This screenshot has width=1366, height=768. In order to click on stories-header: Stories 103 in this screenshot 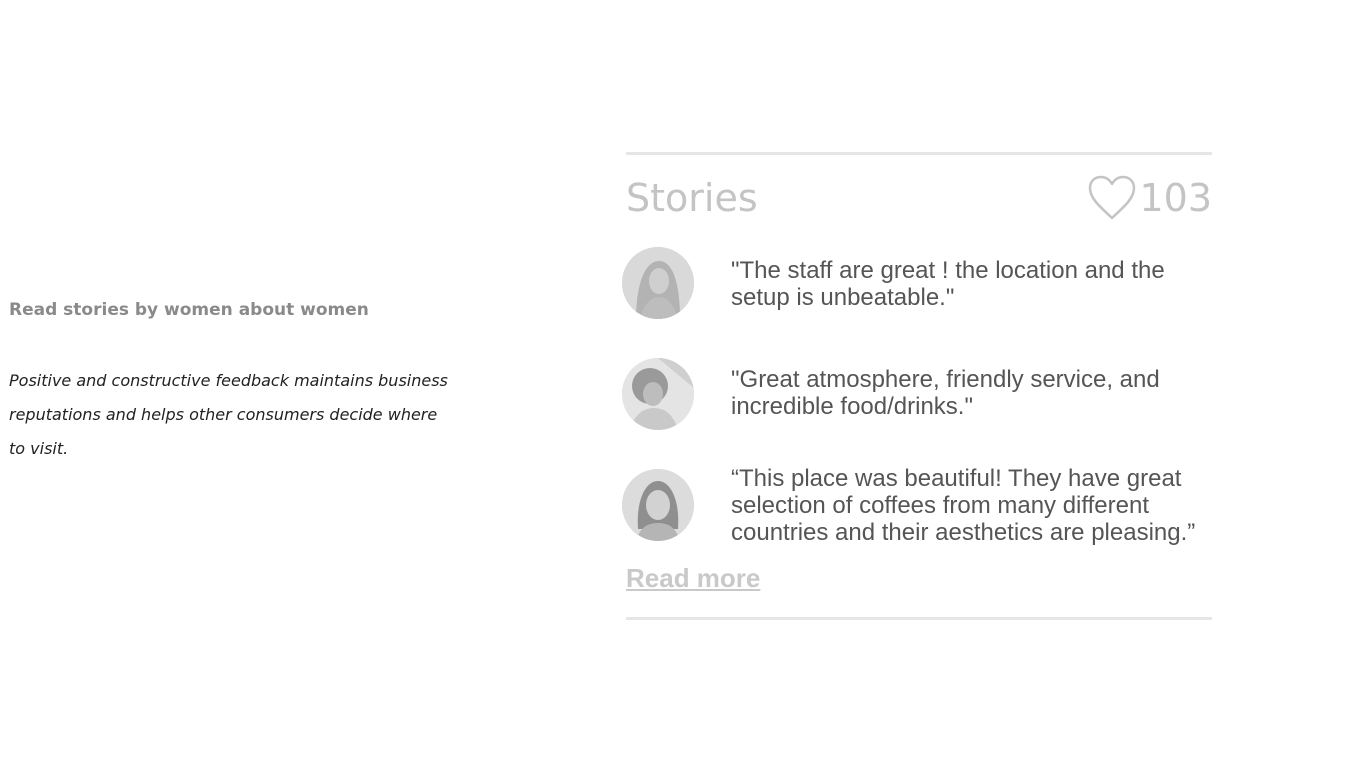, I will do `click(919, 198)`.